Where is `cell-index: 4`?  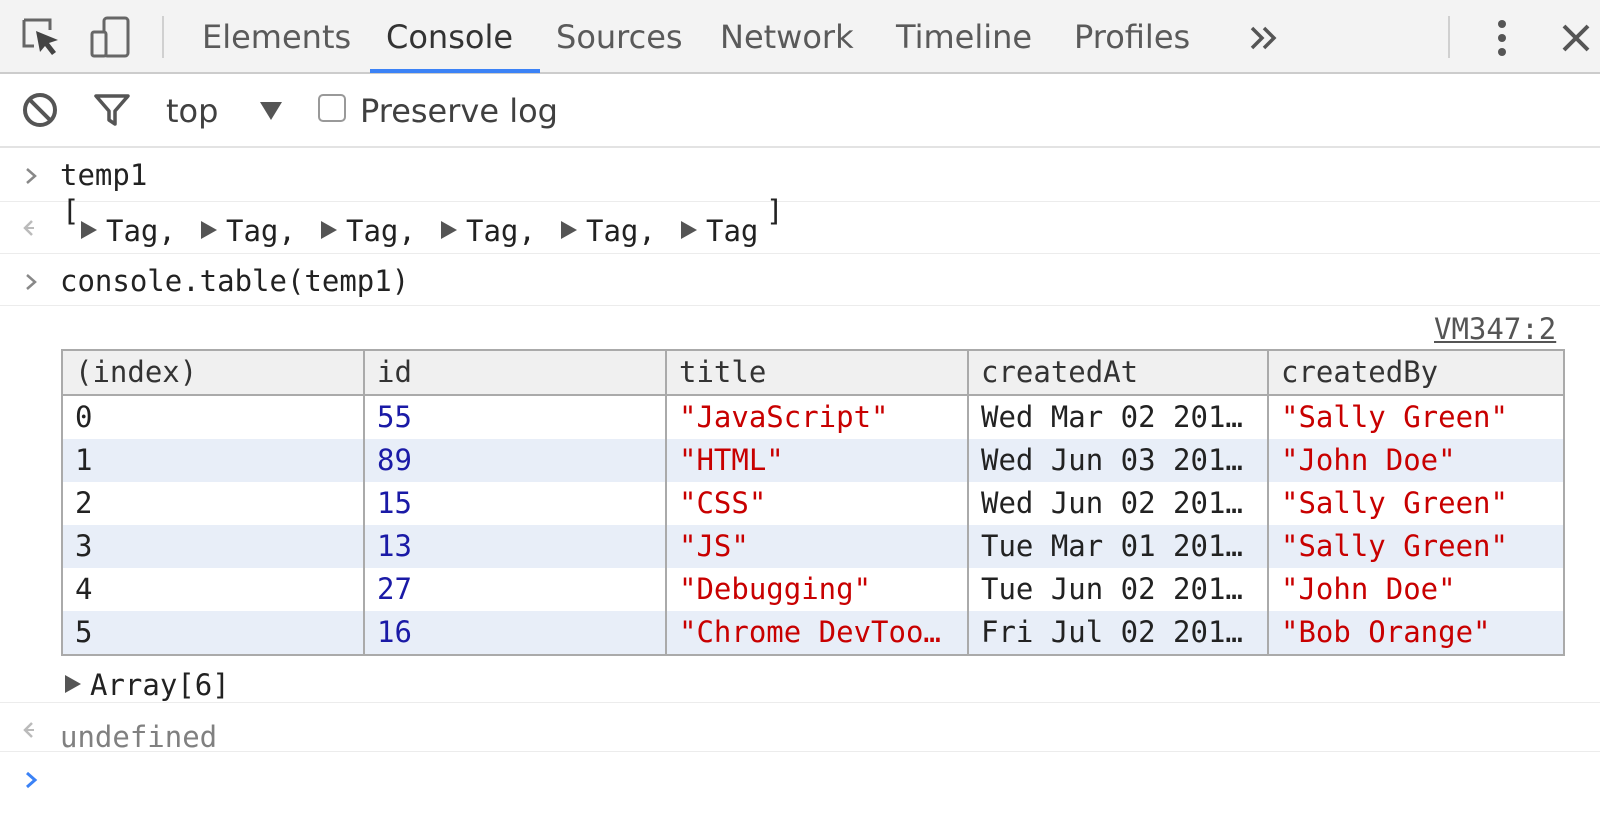
cell-index: 4 is located at coordinates (212, 589).